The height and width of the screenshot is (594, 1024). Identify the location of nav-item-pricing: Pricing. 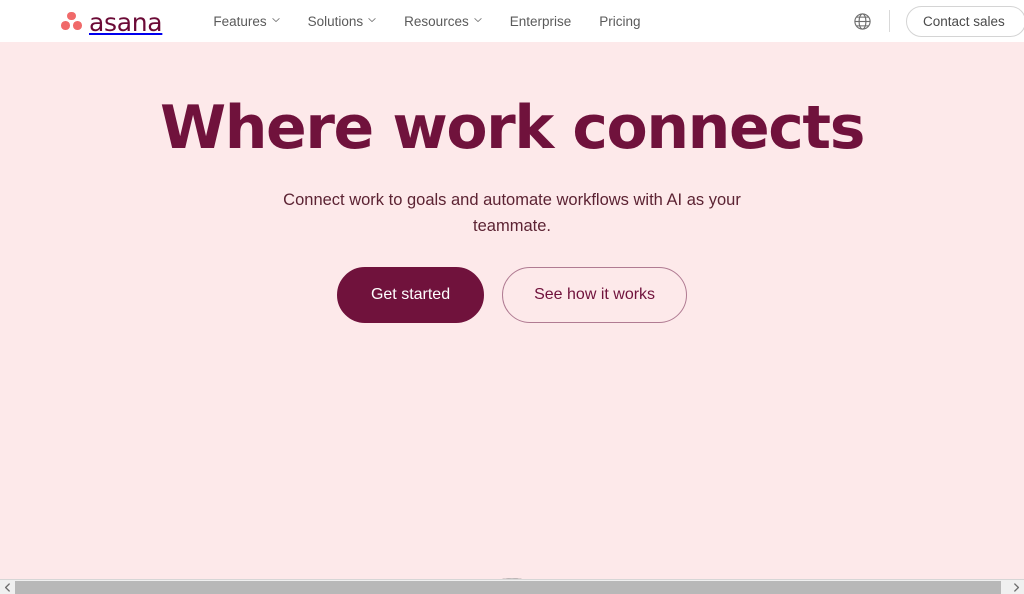
(619, 21).